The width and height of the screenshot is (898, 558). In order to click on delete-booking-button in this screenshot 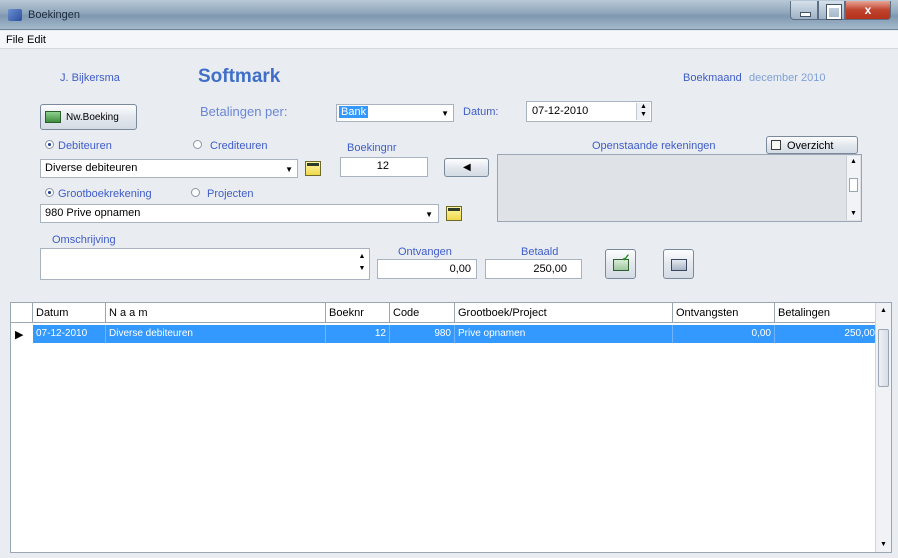, I will do `click(678, 264)`.